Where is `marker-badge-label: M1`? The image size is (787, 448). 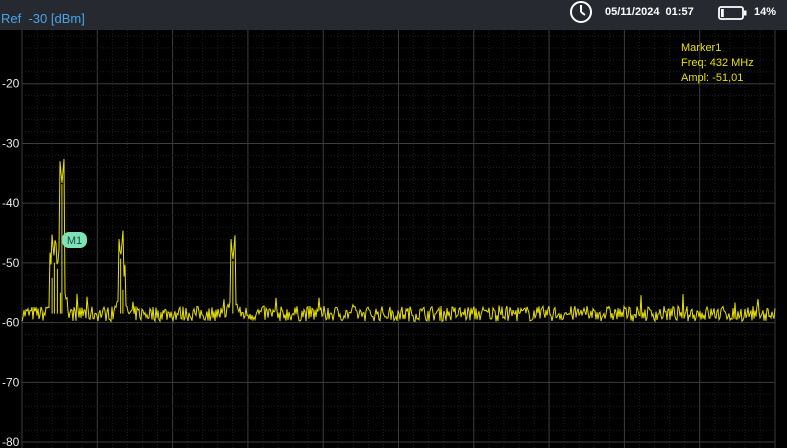
marker-badge-label: M1 is located at coordinates (74, 241).